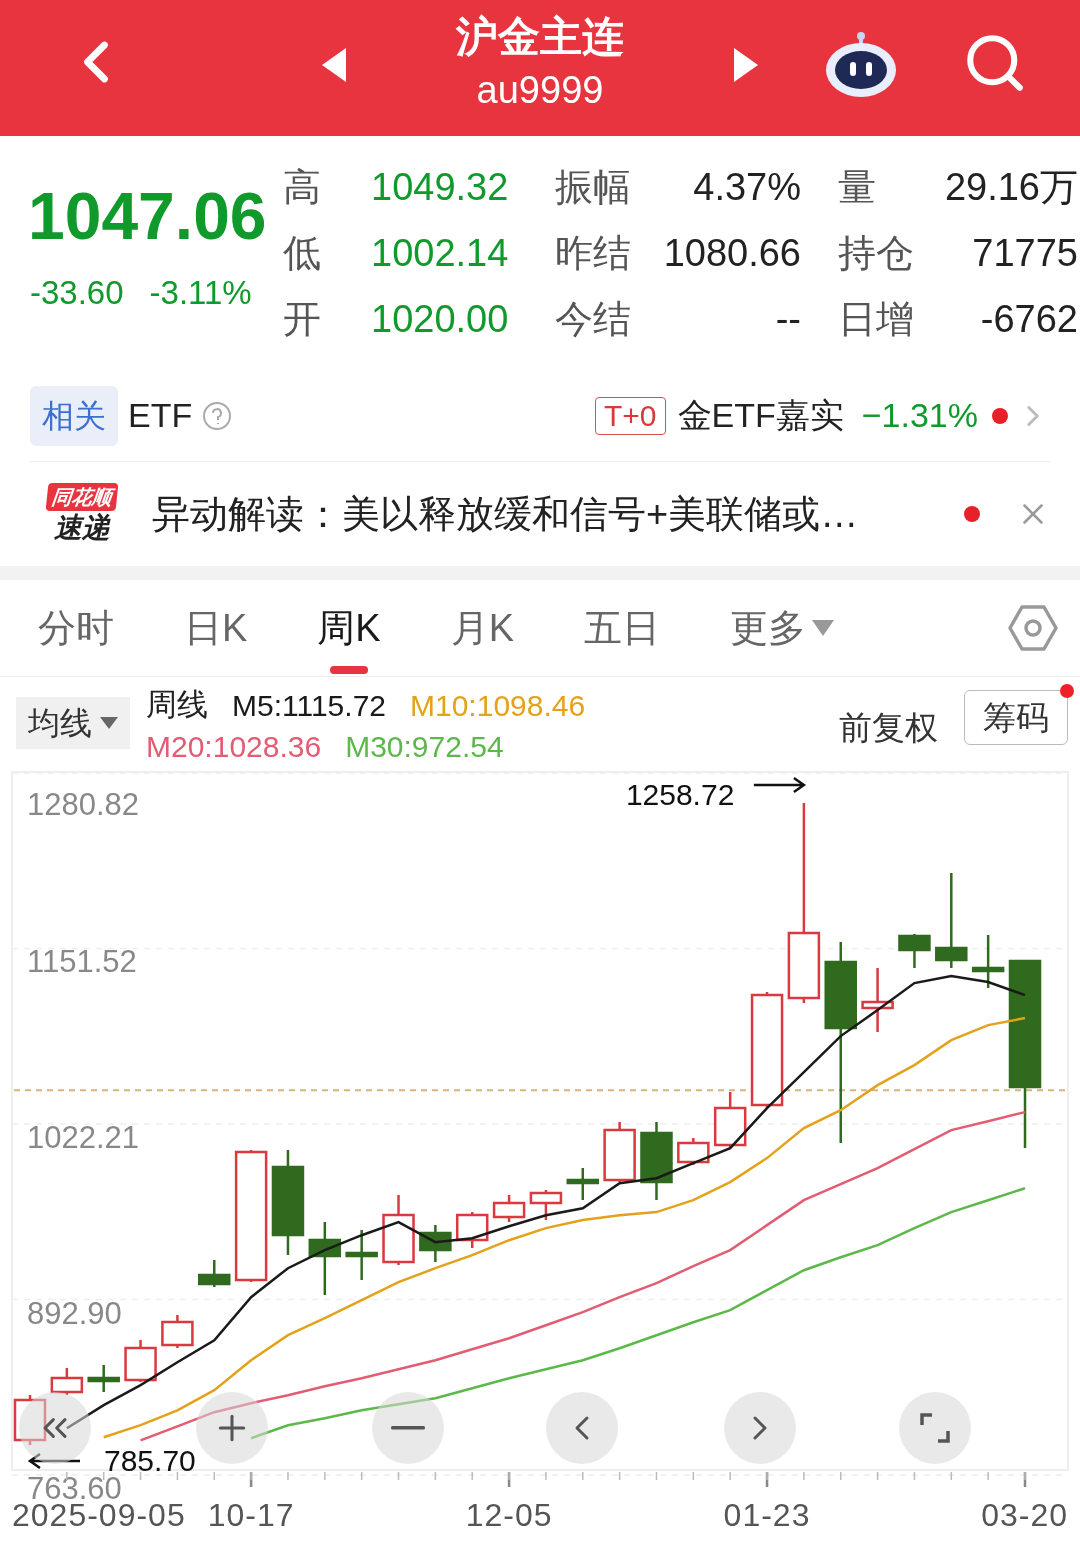  Describe the element at coordinates (787, 319) in the screenshot. I see `stat-value: --` at that location.